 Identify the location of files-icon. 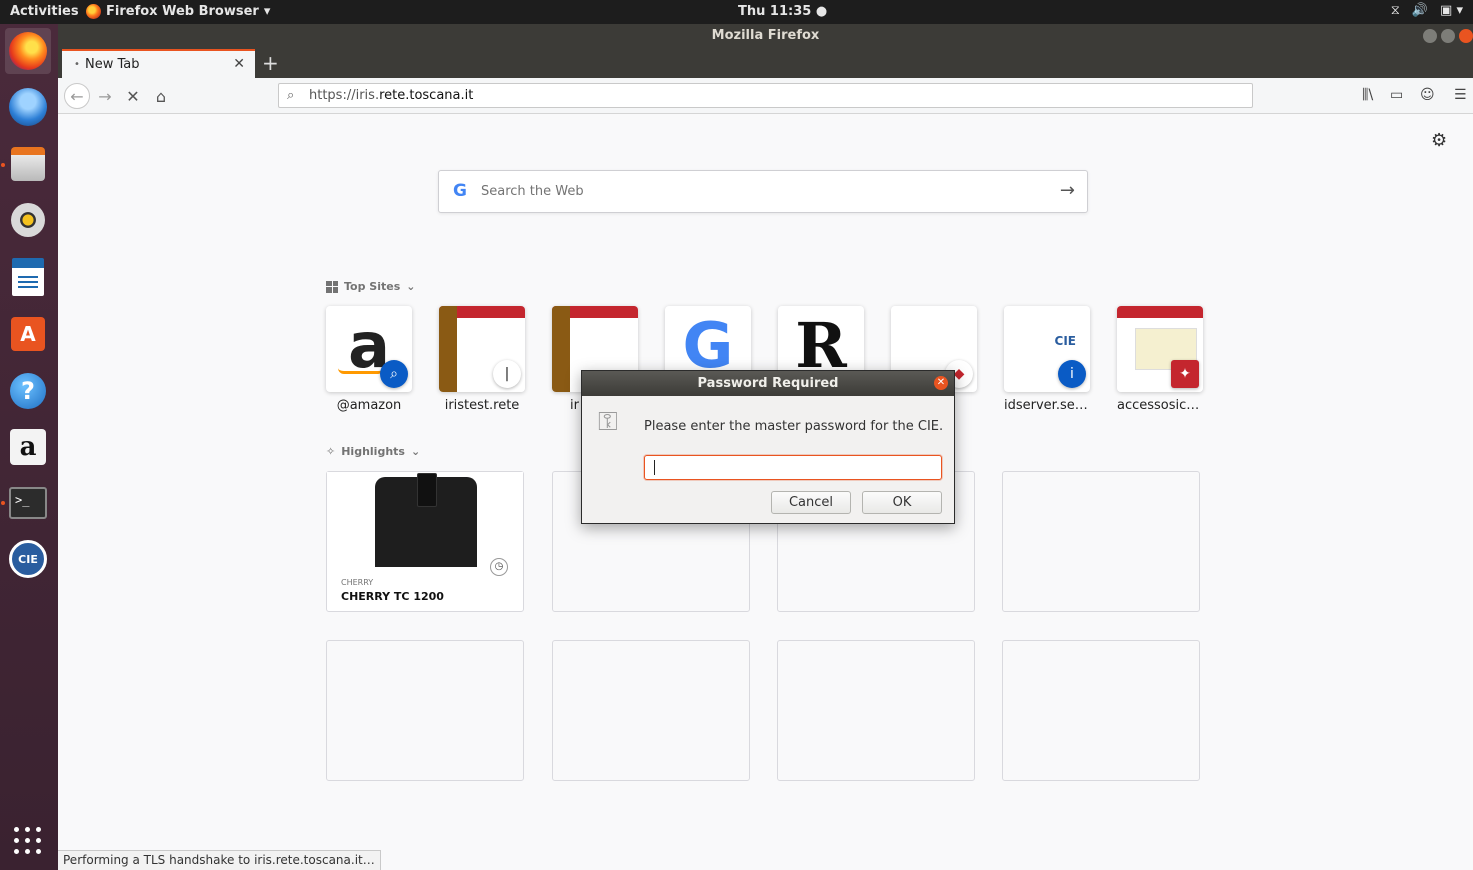
(28, 164).